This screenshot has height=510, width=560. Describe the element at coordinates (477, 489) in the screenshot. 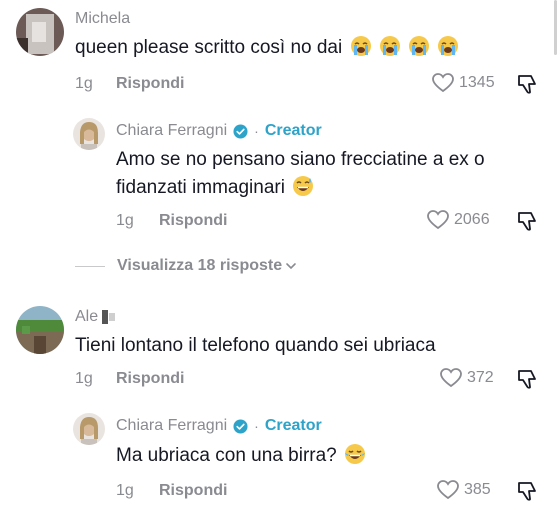

I see `like-count: 385` at that location.